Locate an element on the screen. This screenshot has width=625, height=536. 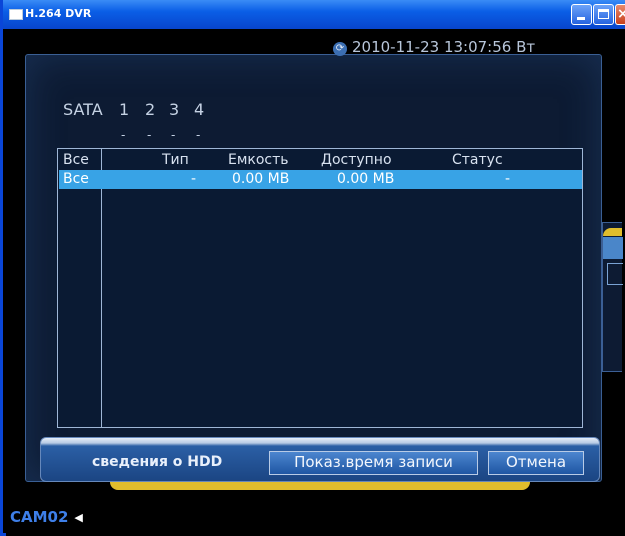
side-panel-field is located at coordinates (615, 274).